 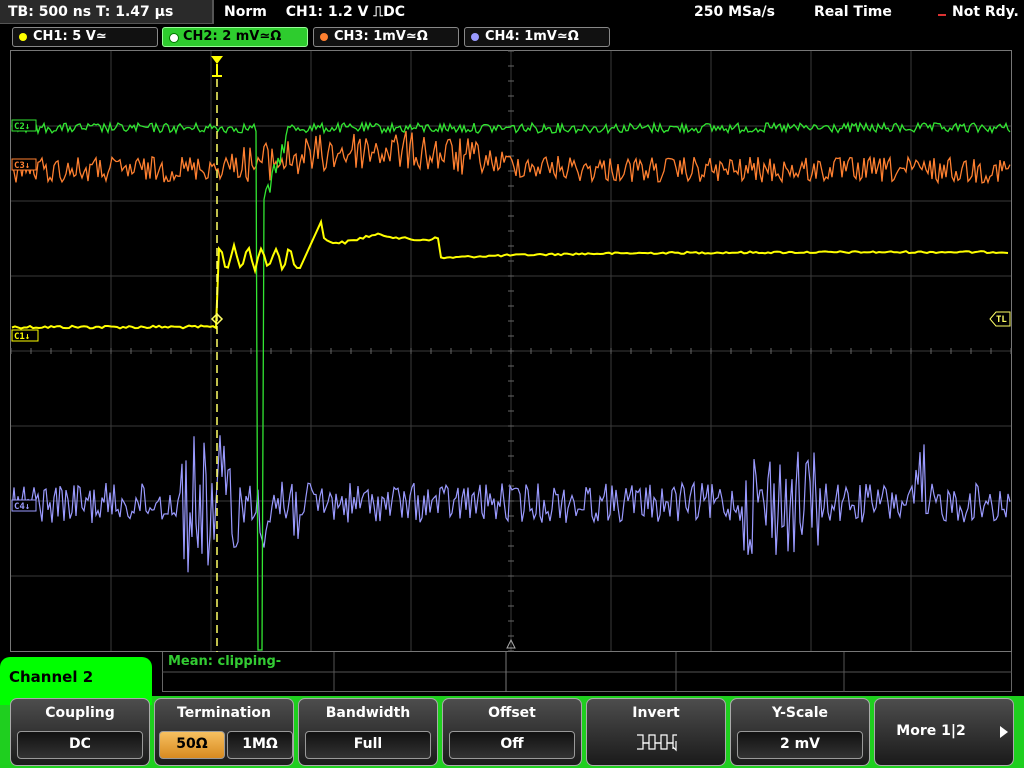 I want to click on termination-title: Termination, so click(x=224, y=713).